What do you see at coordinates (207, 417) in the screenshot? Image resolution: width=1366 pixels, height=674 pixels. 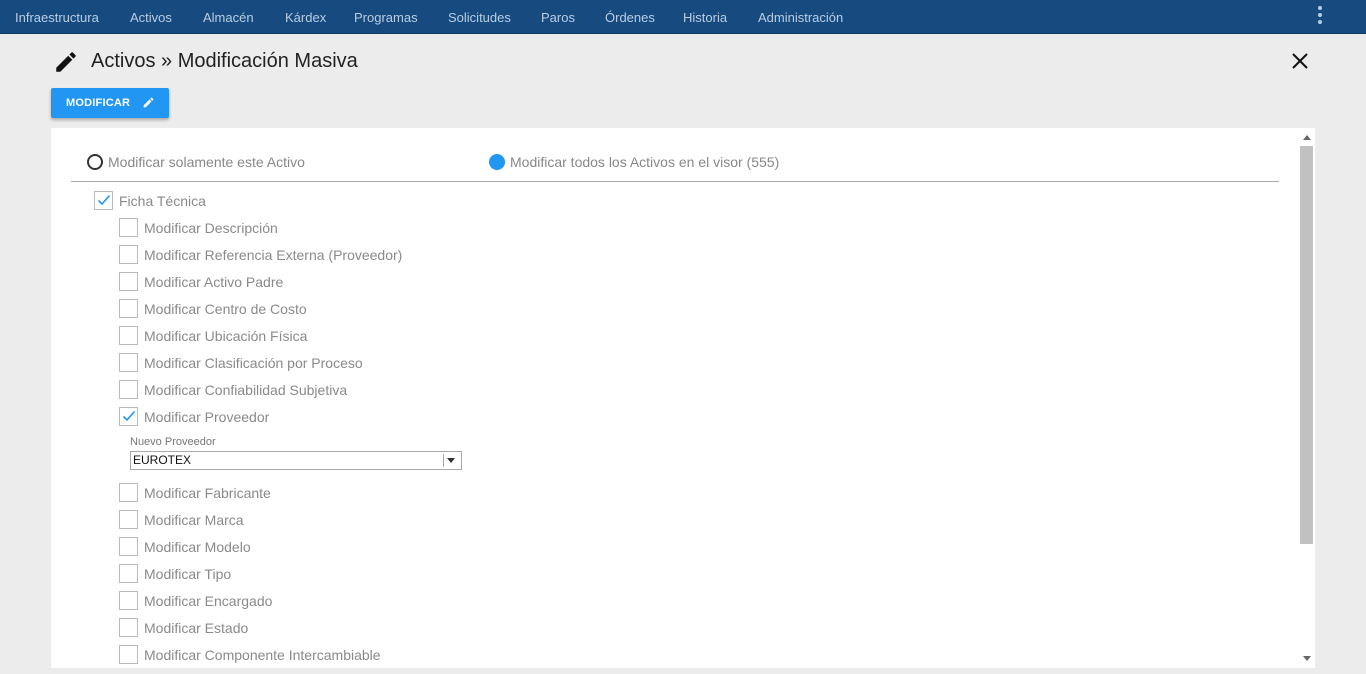 I see `checkbox-label: Modificar Proveedor` at bounding box center [207, 417].